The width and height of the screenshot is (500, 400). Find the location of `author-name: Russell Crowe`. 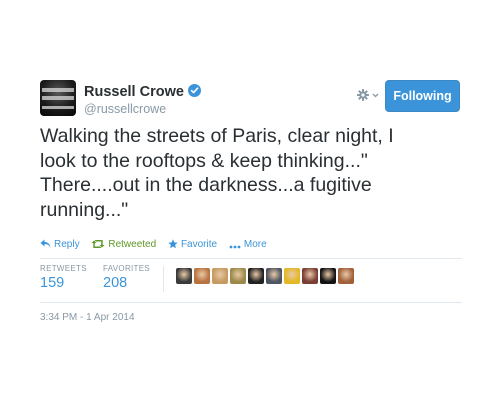

author-name: Russell Crowe is located at coordinates (134, 92).